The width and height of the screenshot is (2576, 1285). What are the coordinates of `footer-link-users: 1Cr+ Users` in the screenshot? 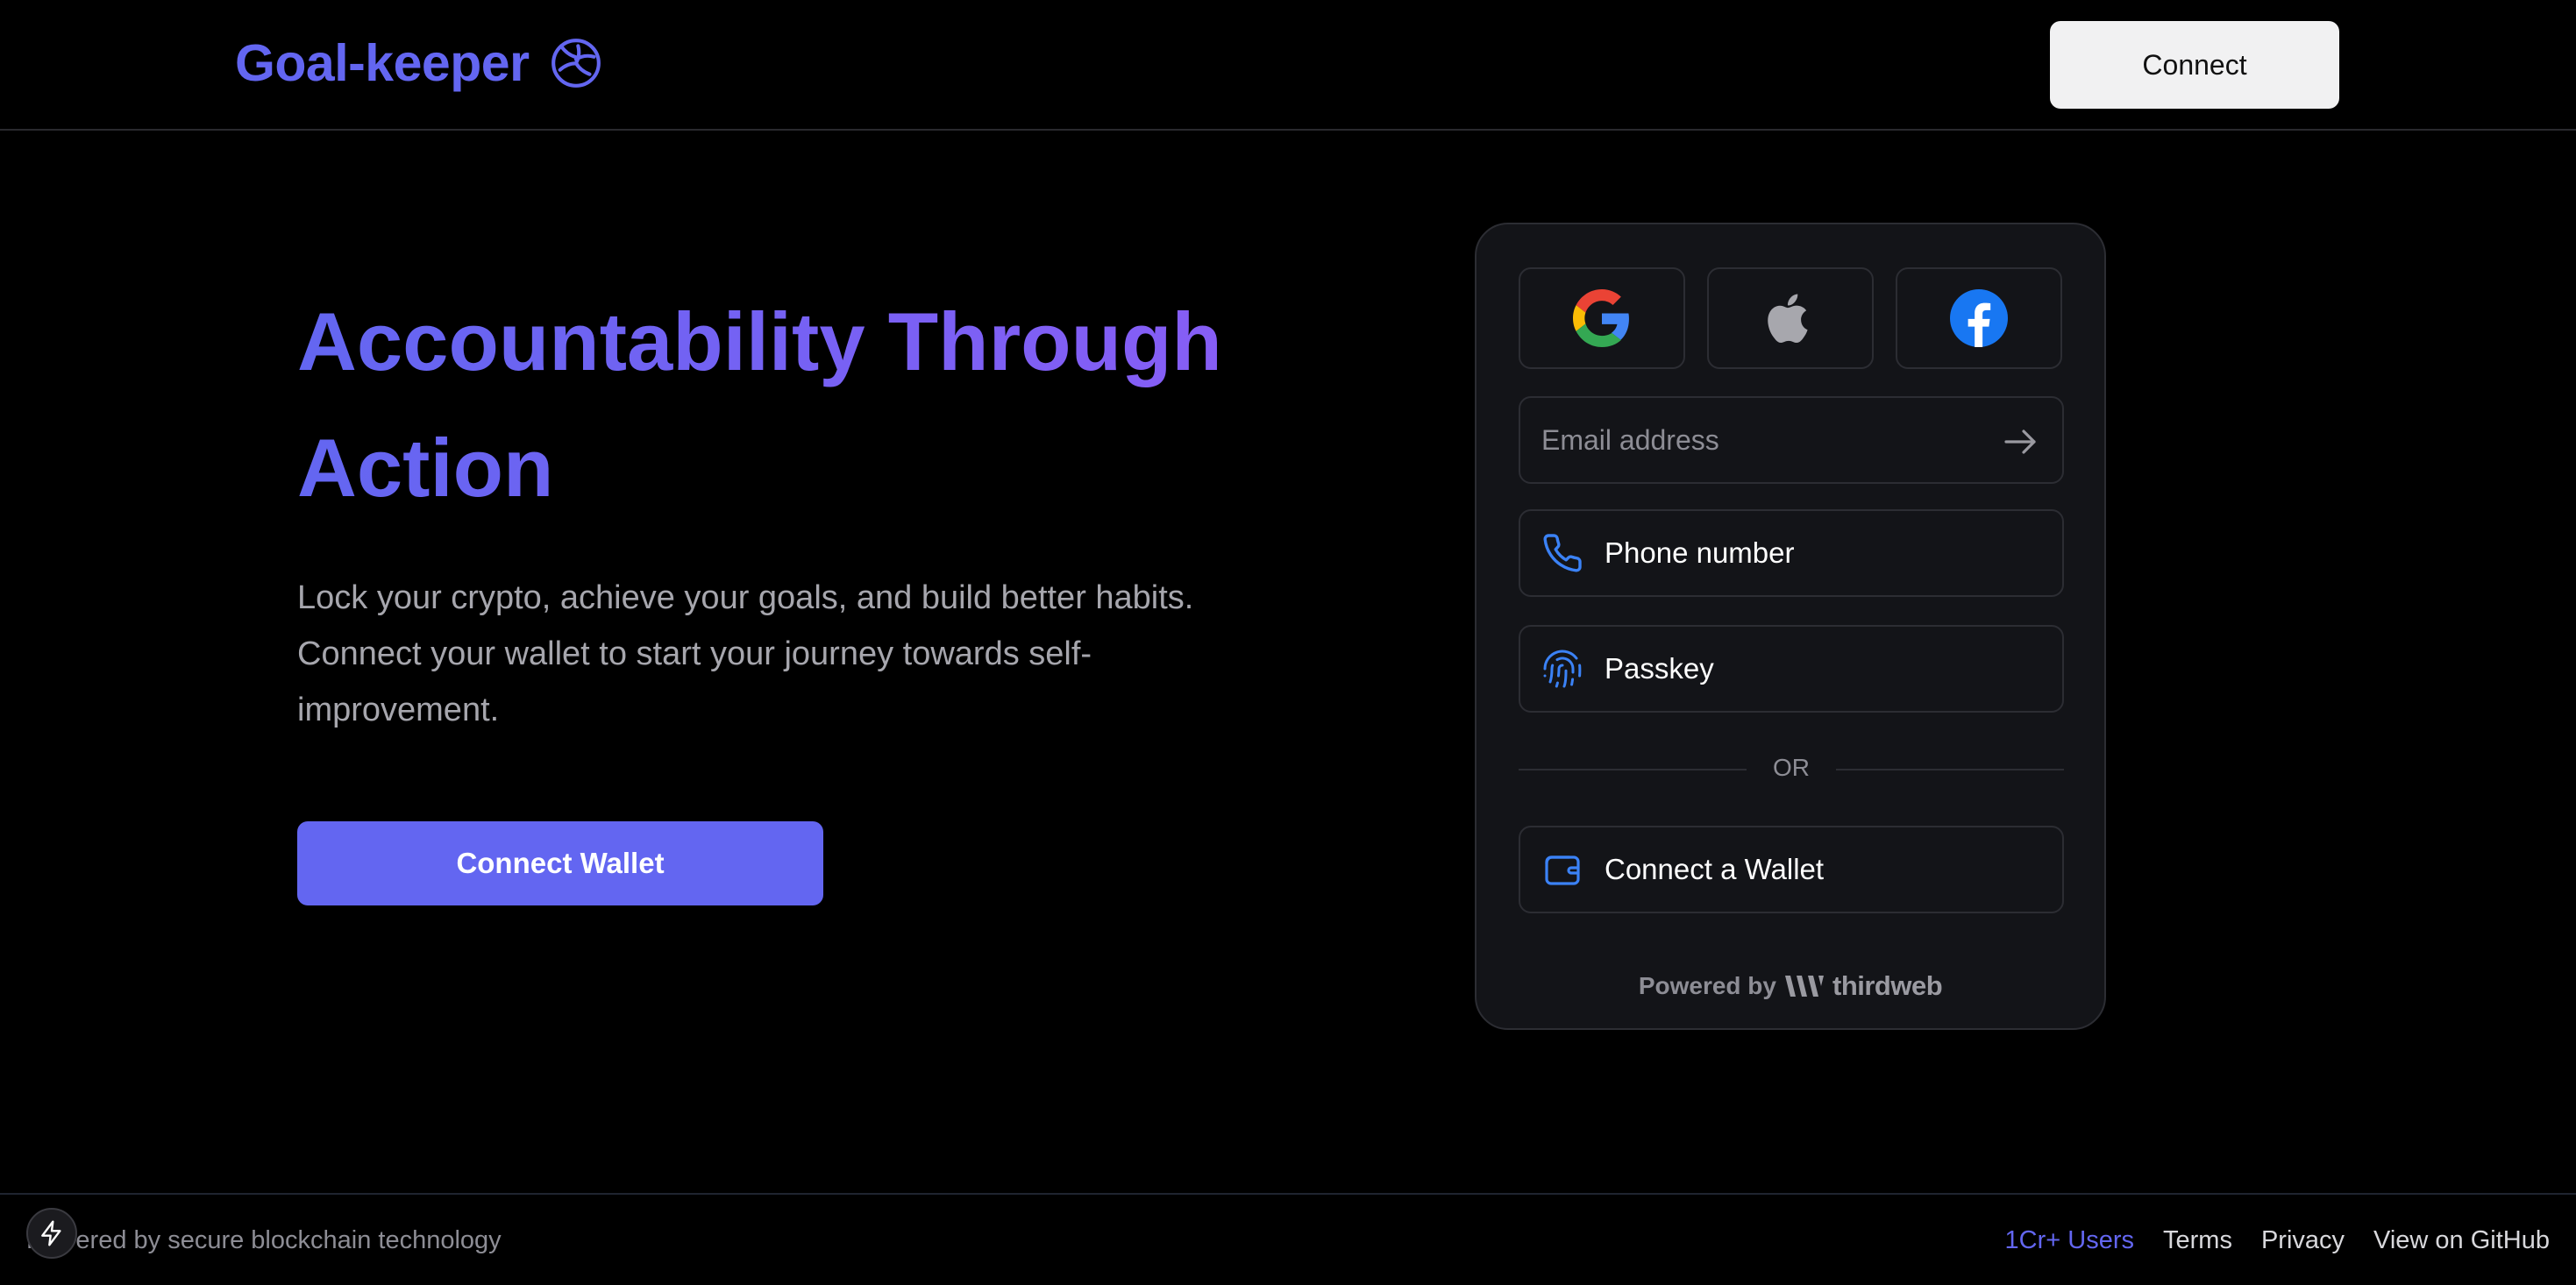 It's located at (2069, 1240).